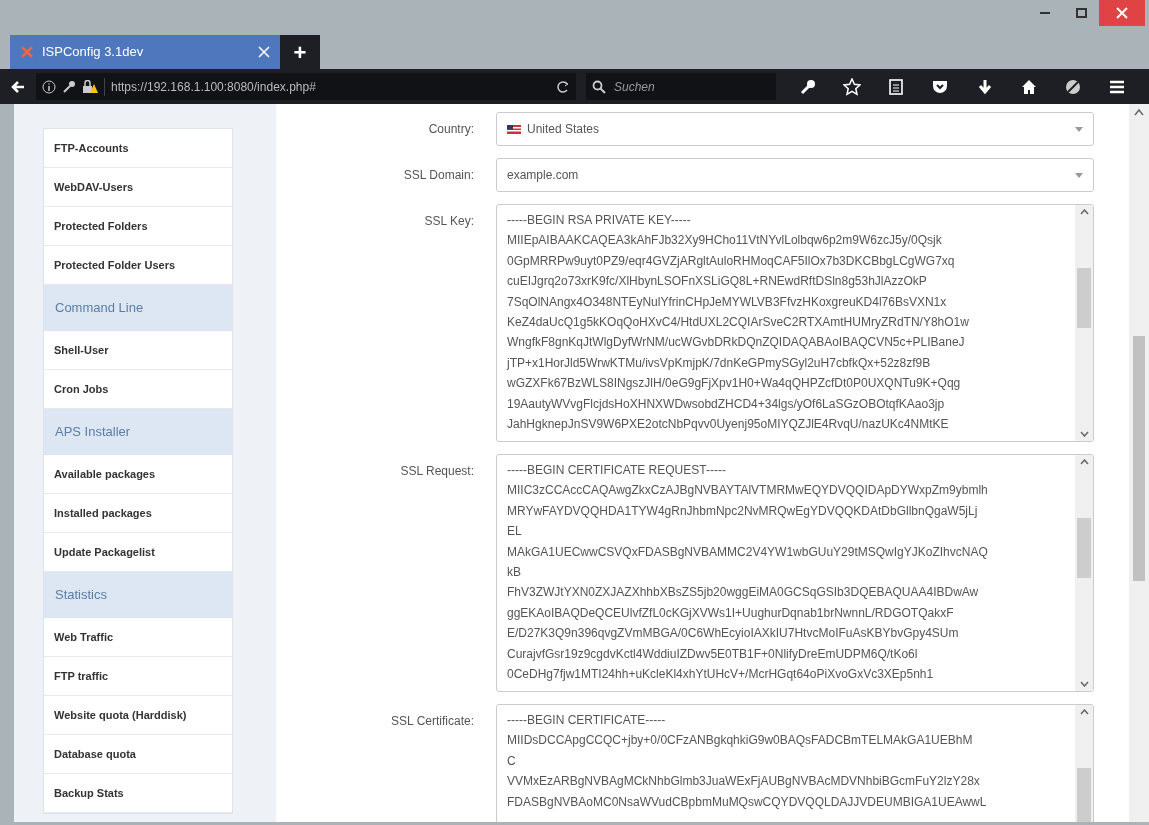 The image size is (1149, 825). I want to click on info-icon, so click(49, 86).